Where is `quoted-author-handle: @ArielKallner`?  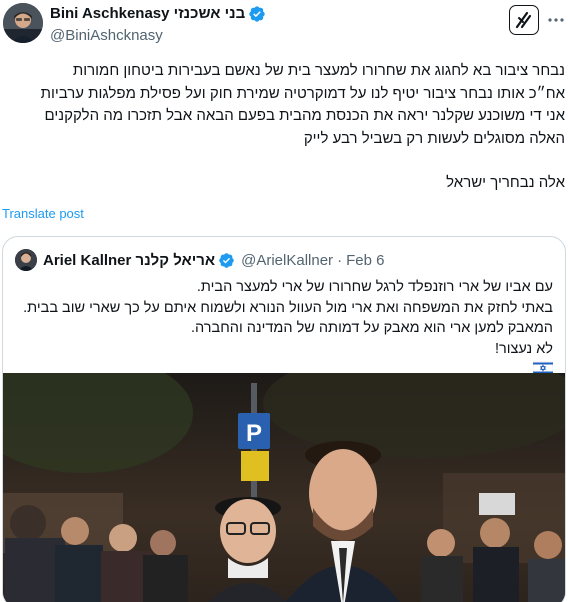 quoted-author-handle: @ArielKallner is located at coordinates (287, 260).